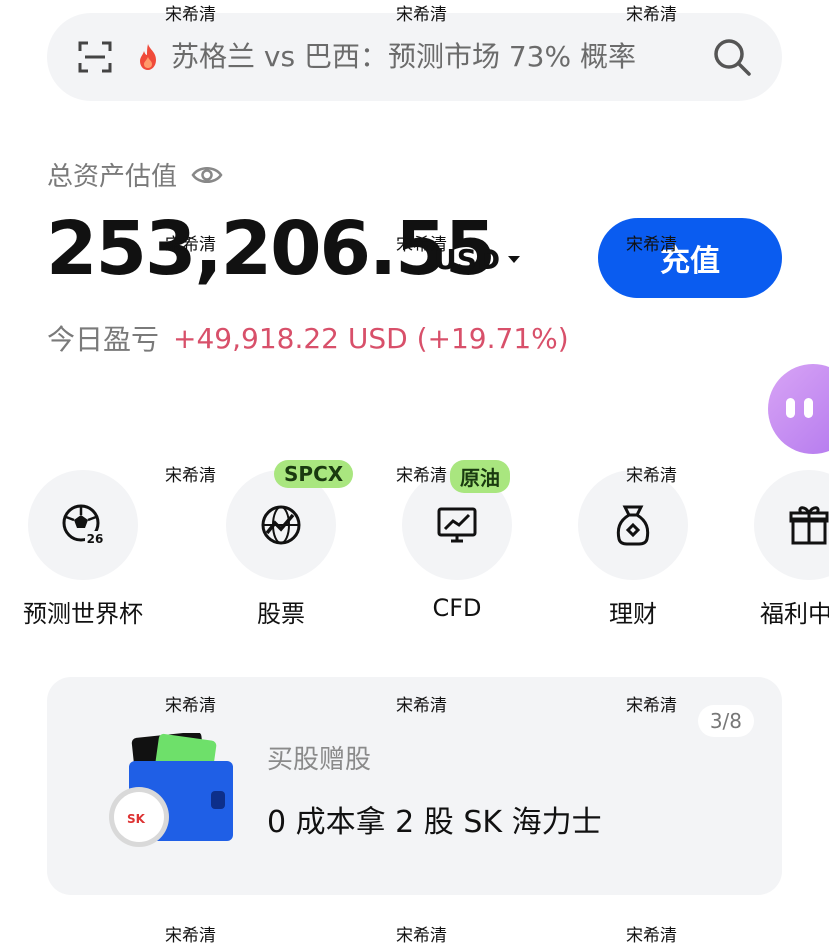  I want to click on quick-menu-stocks: SPCX 股票, so click(285, 544).